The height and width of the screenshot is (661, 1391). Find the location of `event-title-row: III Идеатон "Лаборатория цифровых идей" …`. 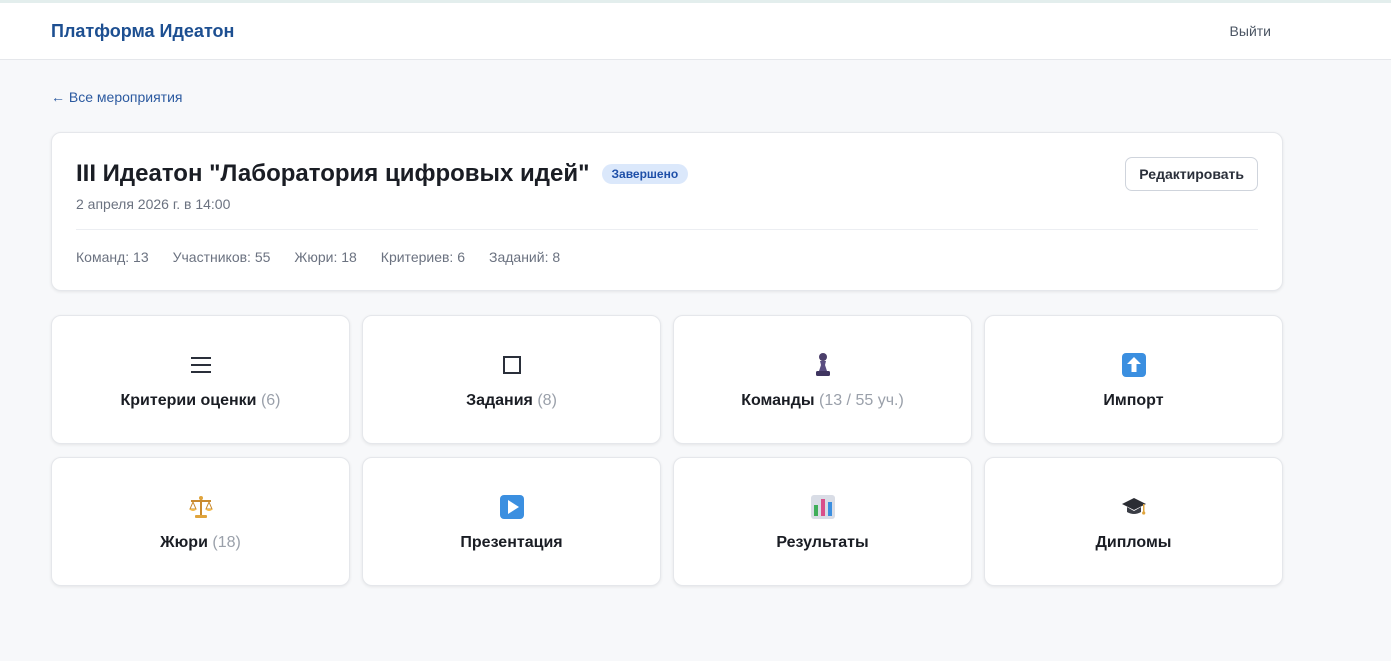

event-title-row: III Идеатон "Лаборатория цифровых идей" … is located at coordinates (382, 174).